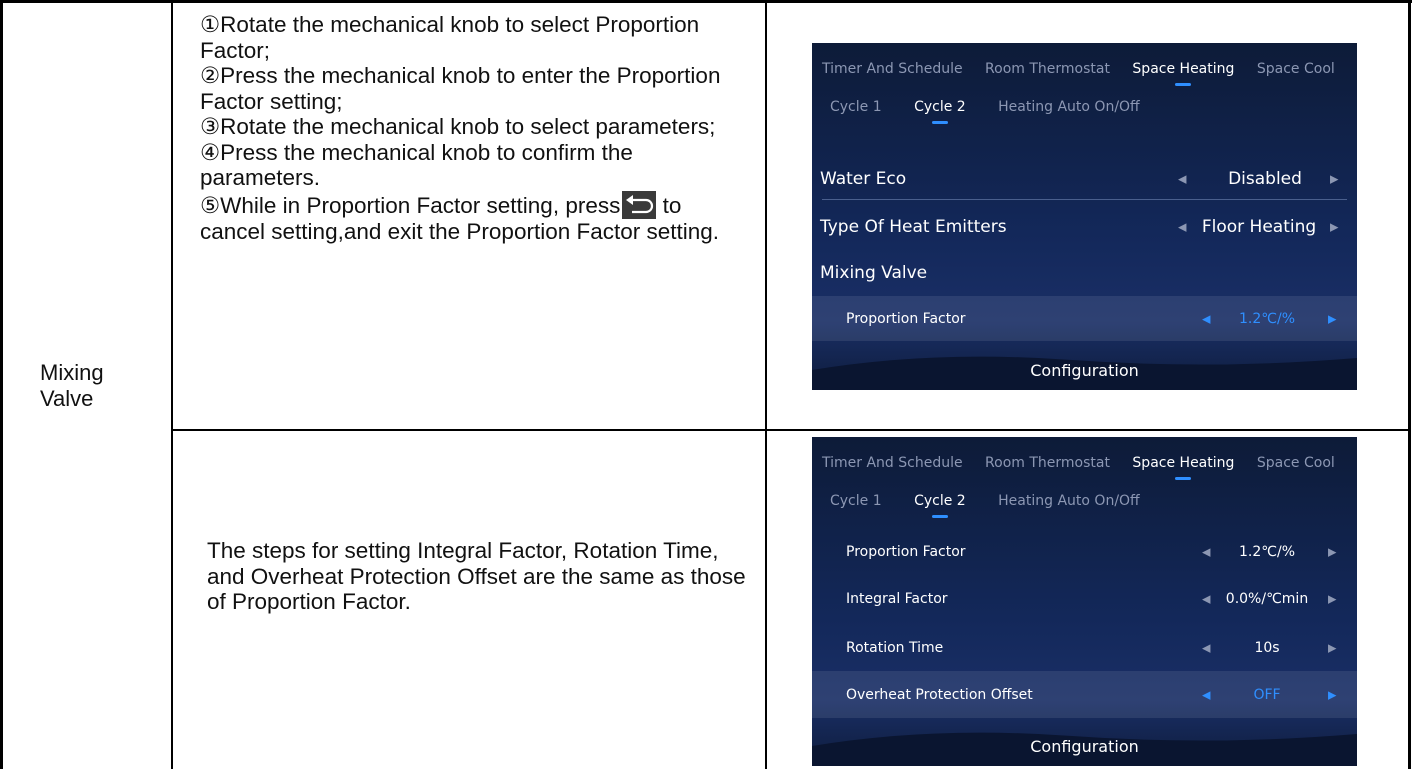 This screenshot has width=1412, height=769. I want to click on setting-name: Type Of Heat Emitters, so click(913, 227).